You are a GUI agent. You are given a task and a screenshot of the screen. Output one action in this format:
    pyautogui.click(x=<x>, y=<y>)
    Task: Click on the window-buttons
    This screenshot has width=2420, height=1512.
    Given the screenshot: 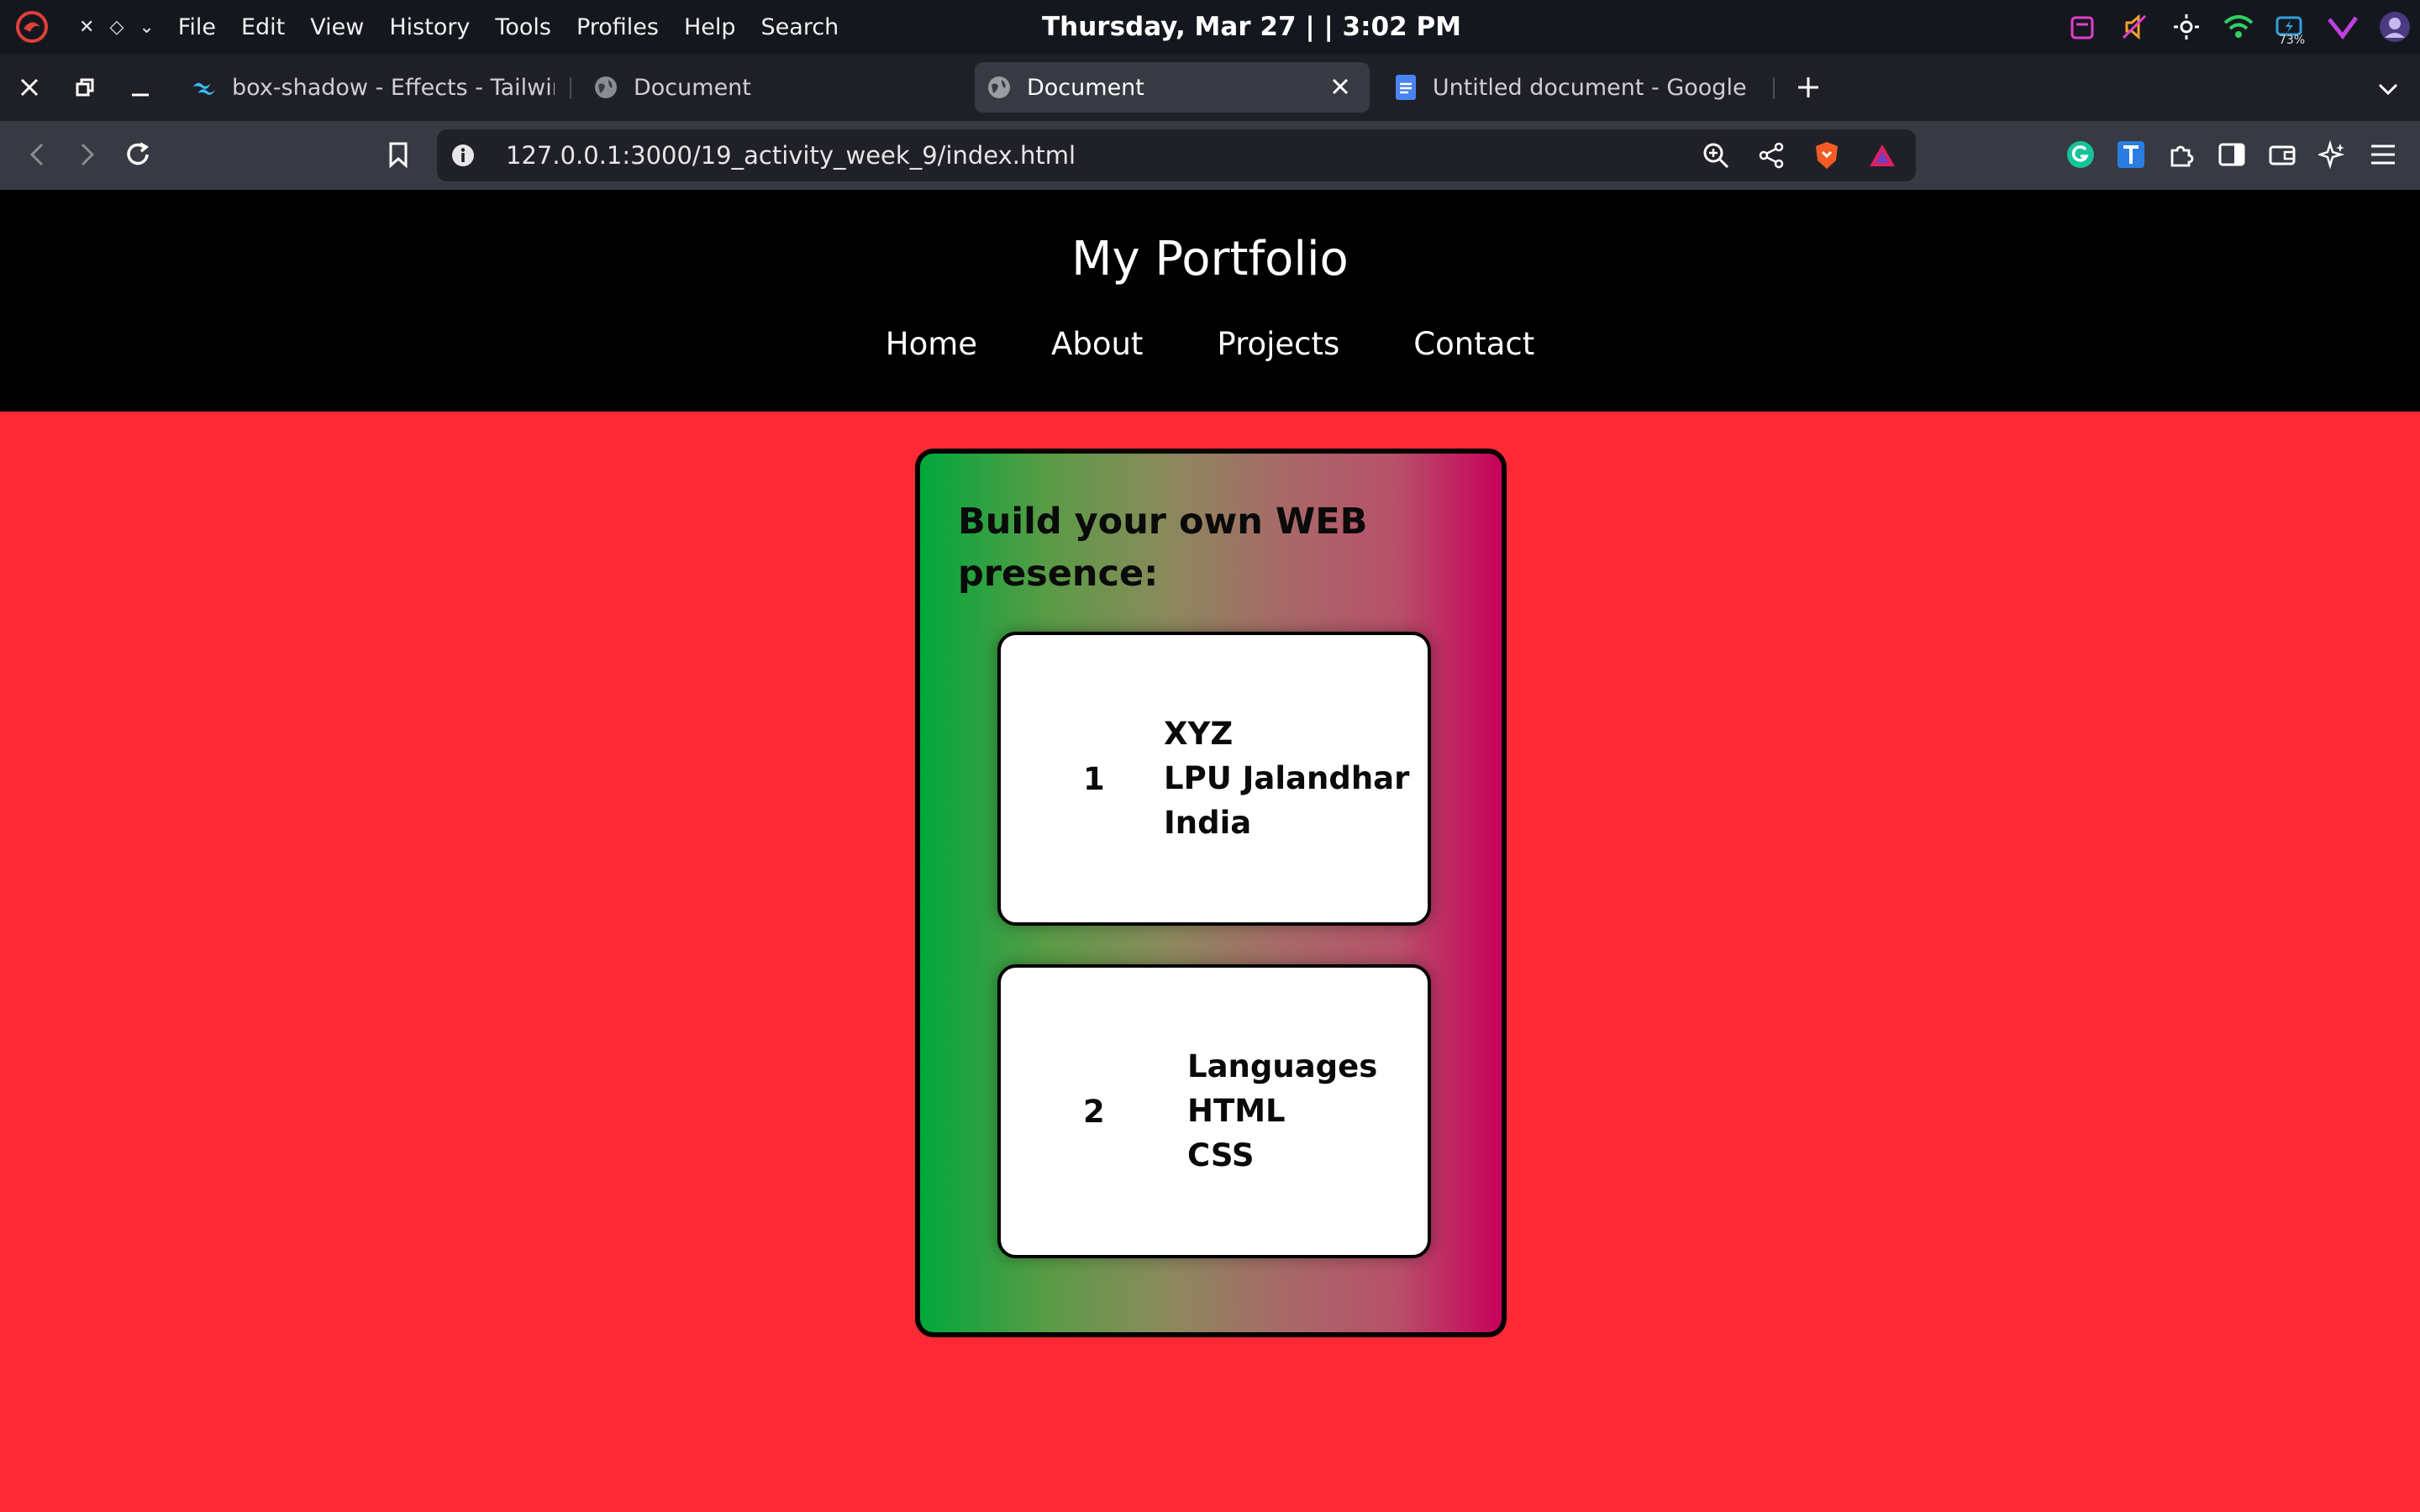 What is the action you would take?
    pyautogui.click(x=85, y=87)
    